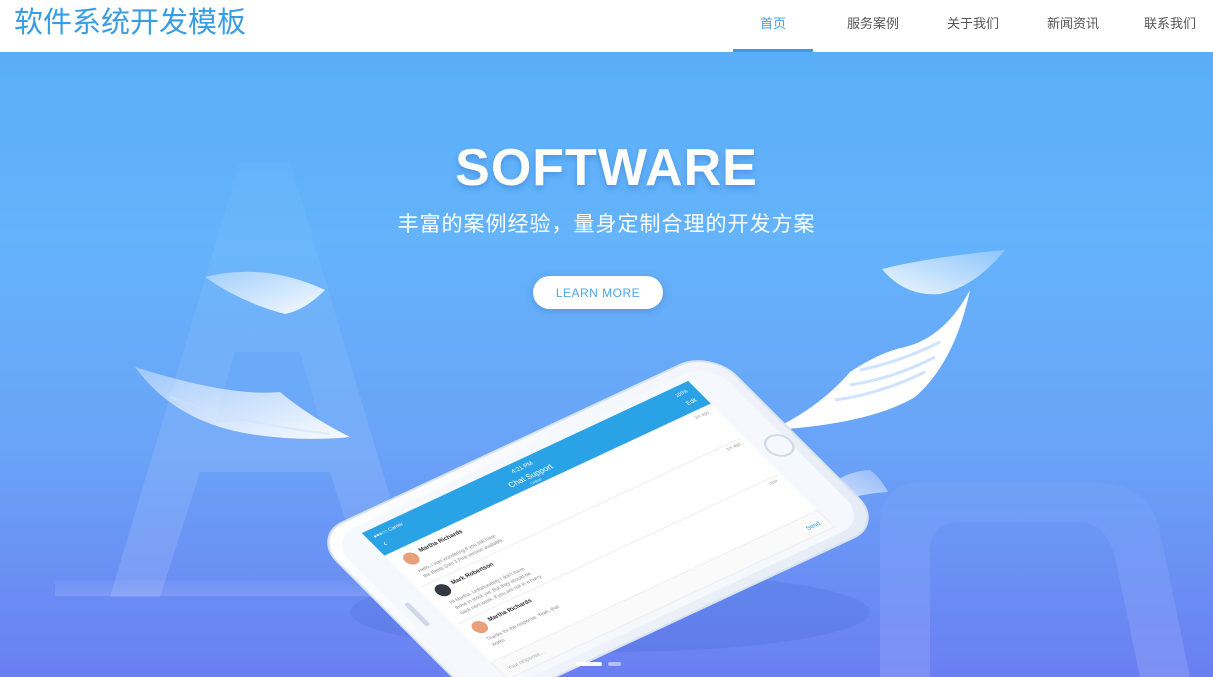  What do you see at coordinates (943, 272) in the screenshot?
I see `paper-right-top` at bounding box center [943, 272].